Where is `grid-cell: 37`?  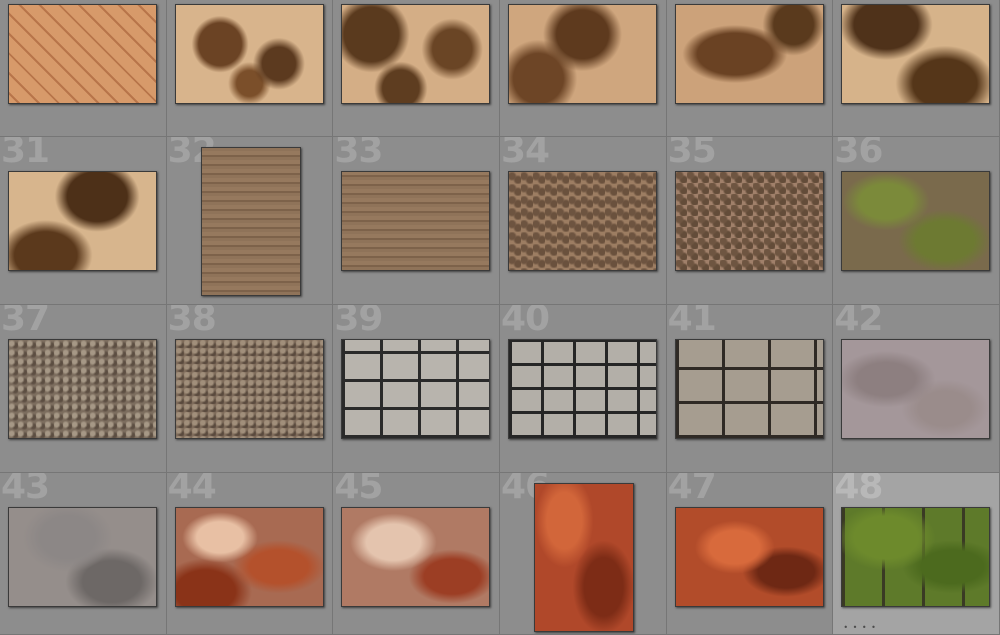
grid-cell: 37 is located at coordinates (83, 389).